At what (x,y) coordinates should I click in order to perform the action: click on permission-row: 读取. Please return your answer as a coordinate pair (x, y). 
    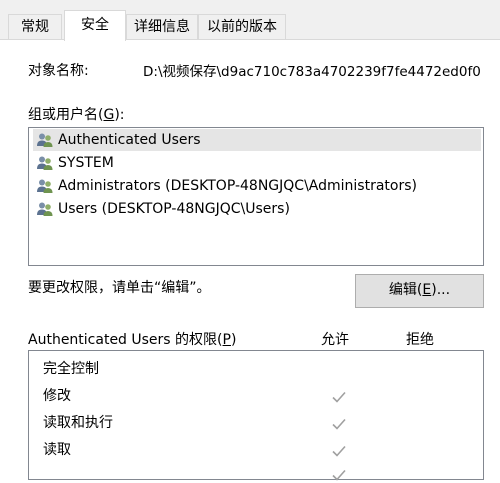
    Looking at the image, I should click on (57, 450).